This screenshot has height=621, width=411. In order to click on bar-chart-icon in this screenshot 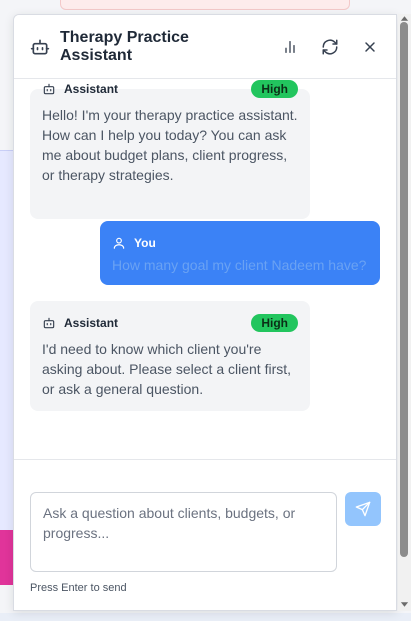, I will do `click(290, 46)`.